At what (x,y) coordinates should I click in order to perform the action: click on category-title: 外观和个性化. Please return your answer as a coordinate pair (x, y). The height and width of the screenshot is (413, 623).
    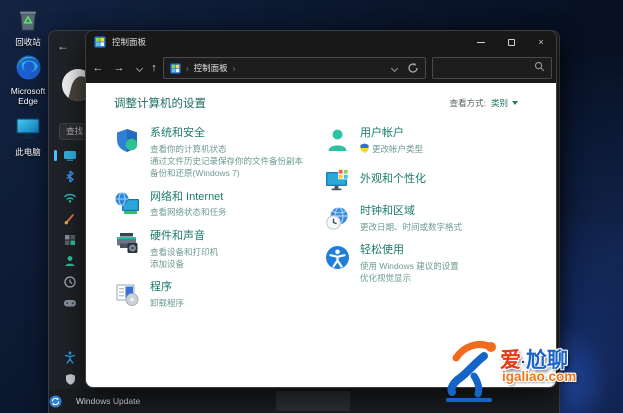
    Looking at the image, I should click on (393, 180).